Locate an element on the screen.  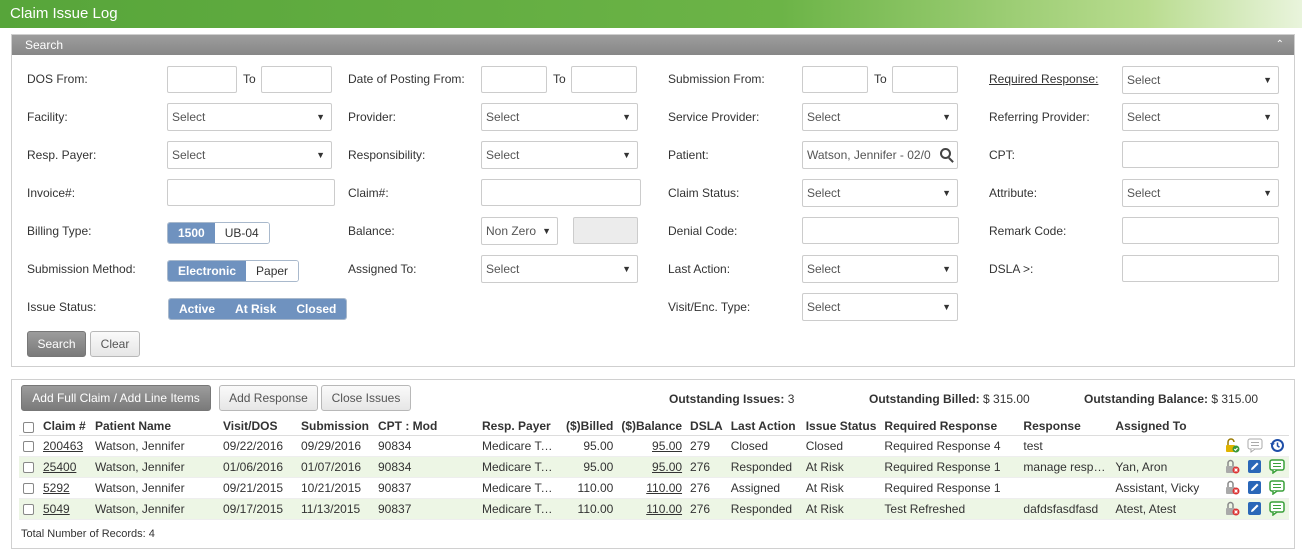
issue-status-at-risk: At Risk is located at coordinates (256, 309).